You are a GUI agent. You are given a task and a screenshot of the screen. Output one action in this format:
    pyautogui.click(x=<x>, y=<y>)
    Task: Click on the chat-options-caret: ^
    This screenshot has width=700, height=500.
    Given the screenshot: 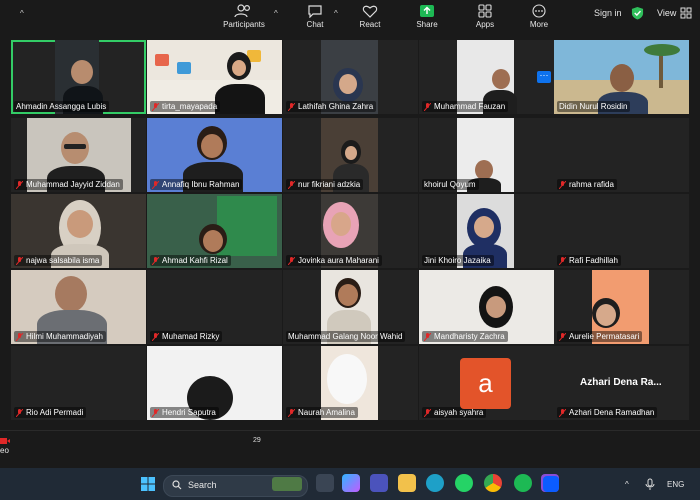 What is the action you would take?
    pyautogui.click(x=336, y=13)
    